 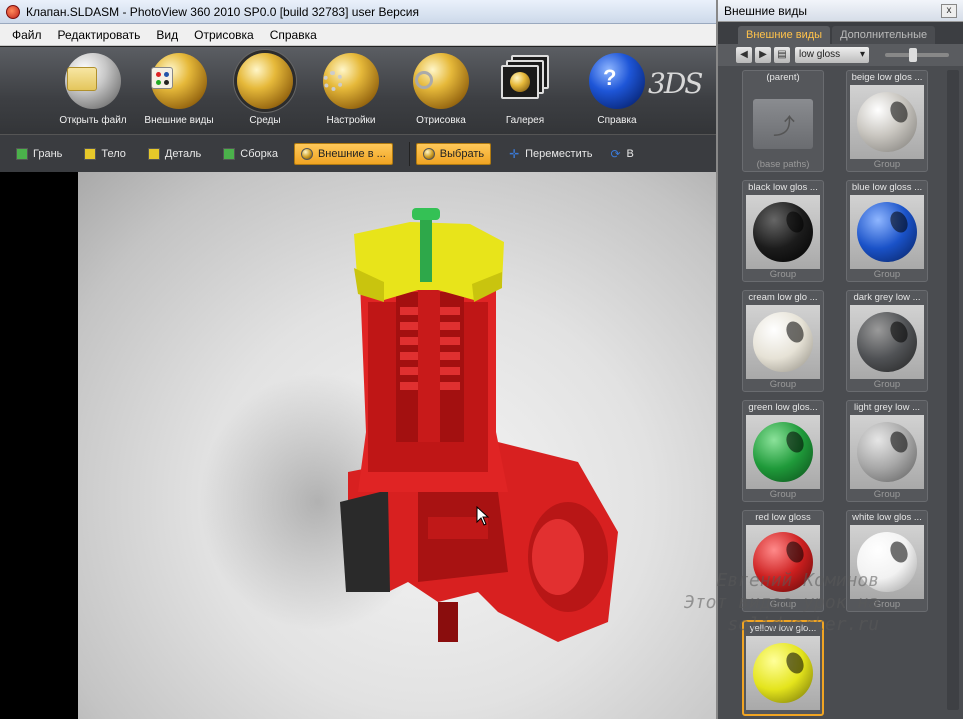 I want to click on tab-face-label: Грань, so click(x=48, y=153).